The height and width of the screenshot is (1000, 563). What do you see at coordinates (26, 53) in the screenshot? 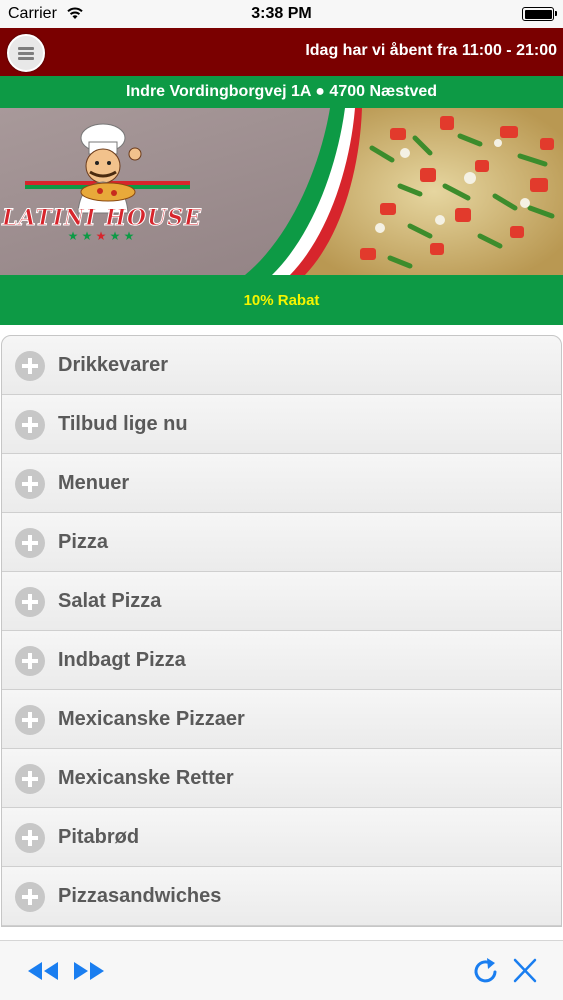
I see `hamburger-menu-icon` at bounding box center [26, 53].